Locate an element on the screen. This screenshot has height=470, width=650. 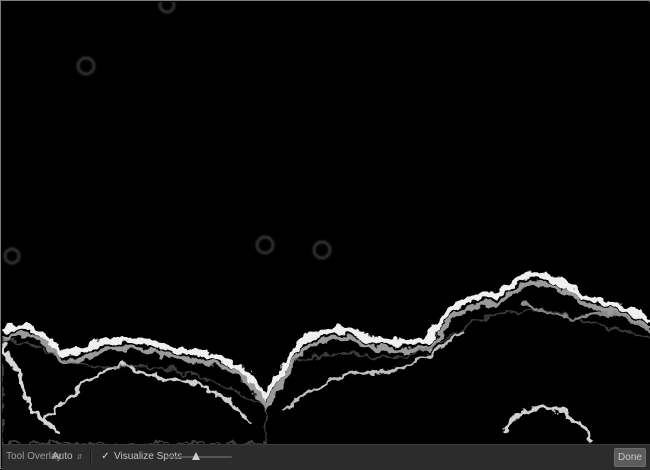
updown-arrows-icon: ⇵ is located at coordinates (79, 457).